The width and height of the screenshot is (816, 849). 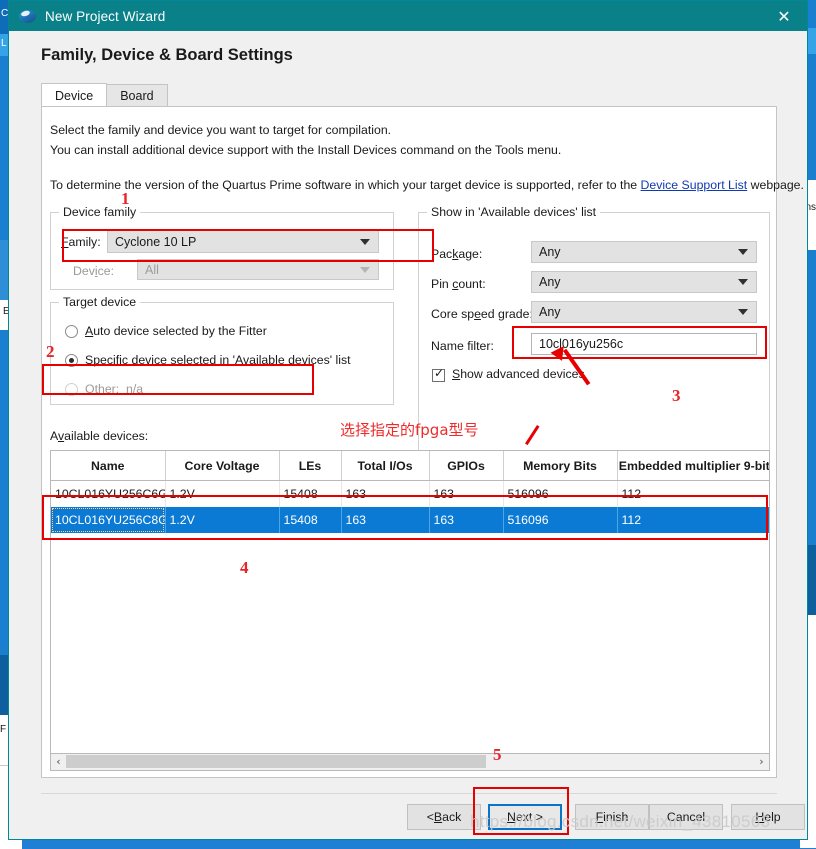 I want to click on show-advanced-devices-label: Show advanced devices, so click(x=518, y=374).